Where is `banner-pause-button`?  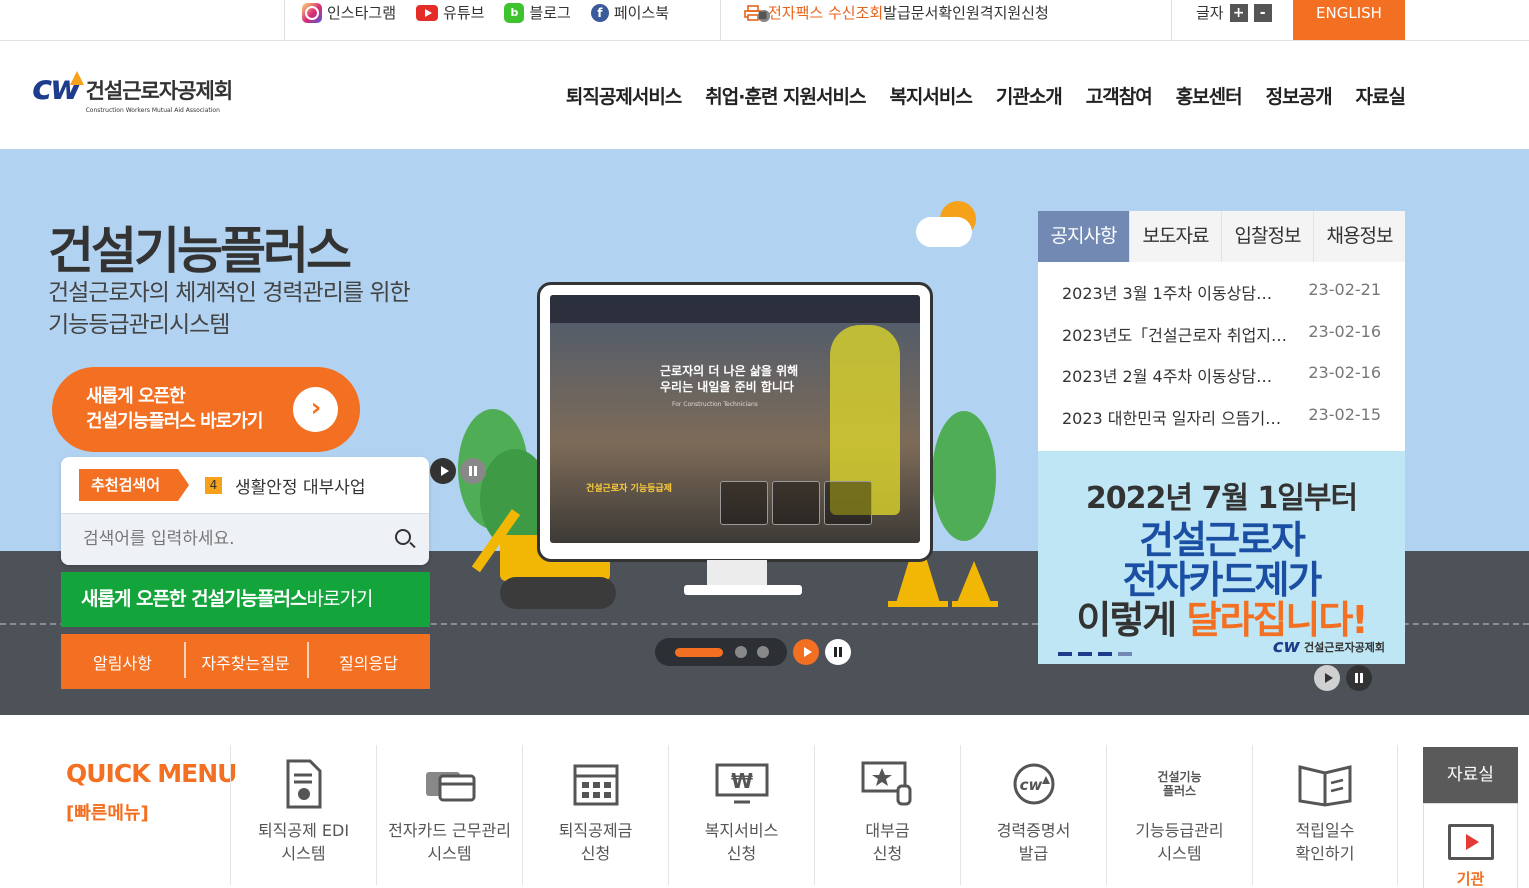 banner-pause-button is located at coordinates (1359, 678).